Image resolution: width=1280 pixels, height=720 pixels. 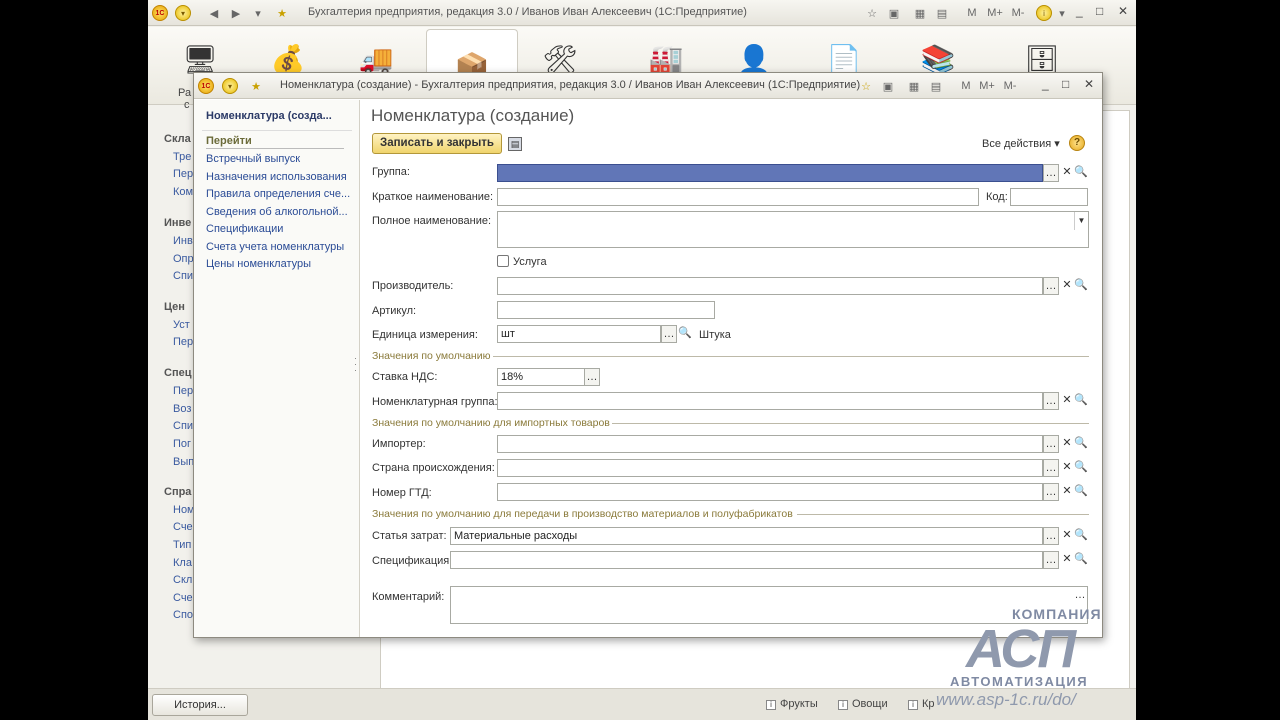 I want to click on nav-link: Тре, so click(x=182, y=157).